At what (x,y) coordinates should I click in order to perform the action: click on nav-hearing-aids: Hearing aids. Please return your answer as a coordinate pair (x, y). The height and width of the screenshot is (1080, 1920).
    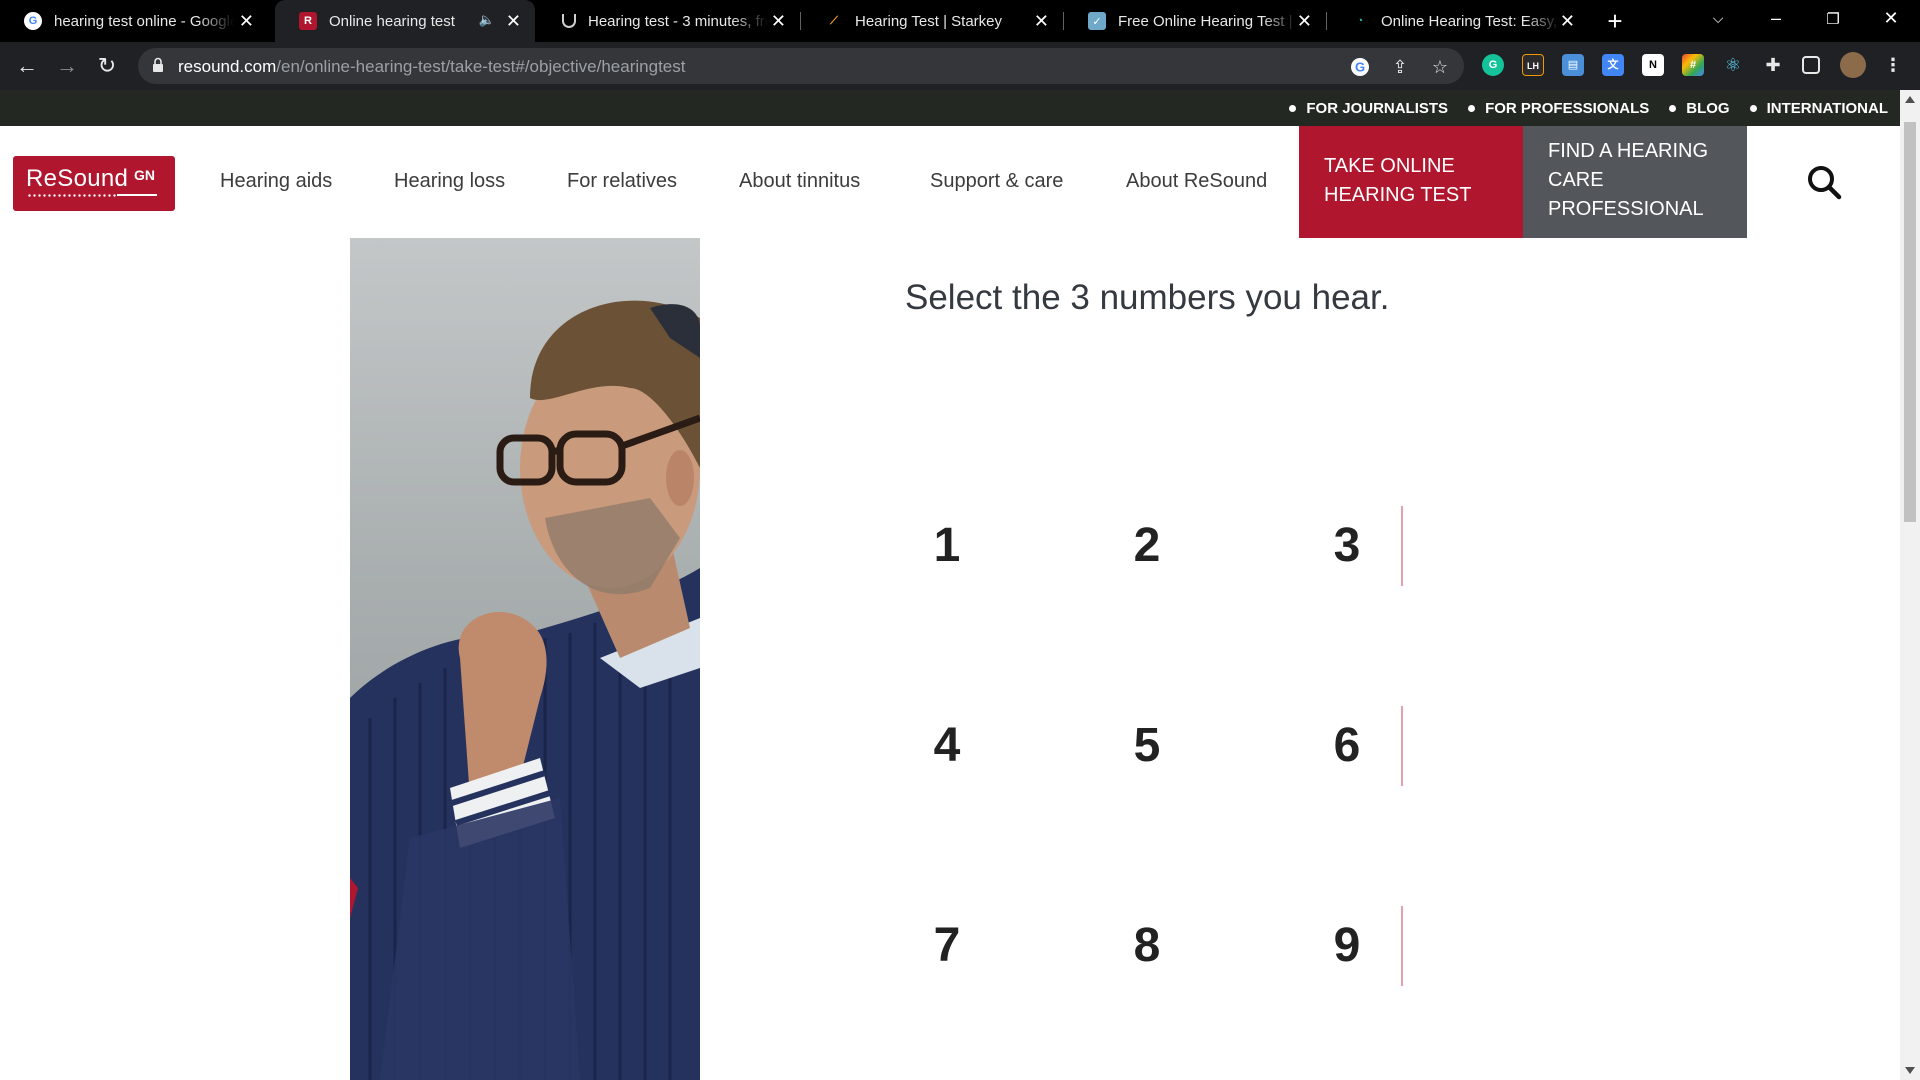
    Looking at the image, I should click on (276, 181).